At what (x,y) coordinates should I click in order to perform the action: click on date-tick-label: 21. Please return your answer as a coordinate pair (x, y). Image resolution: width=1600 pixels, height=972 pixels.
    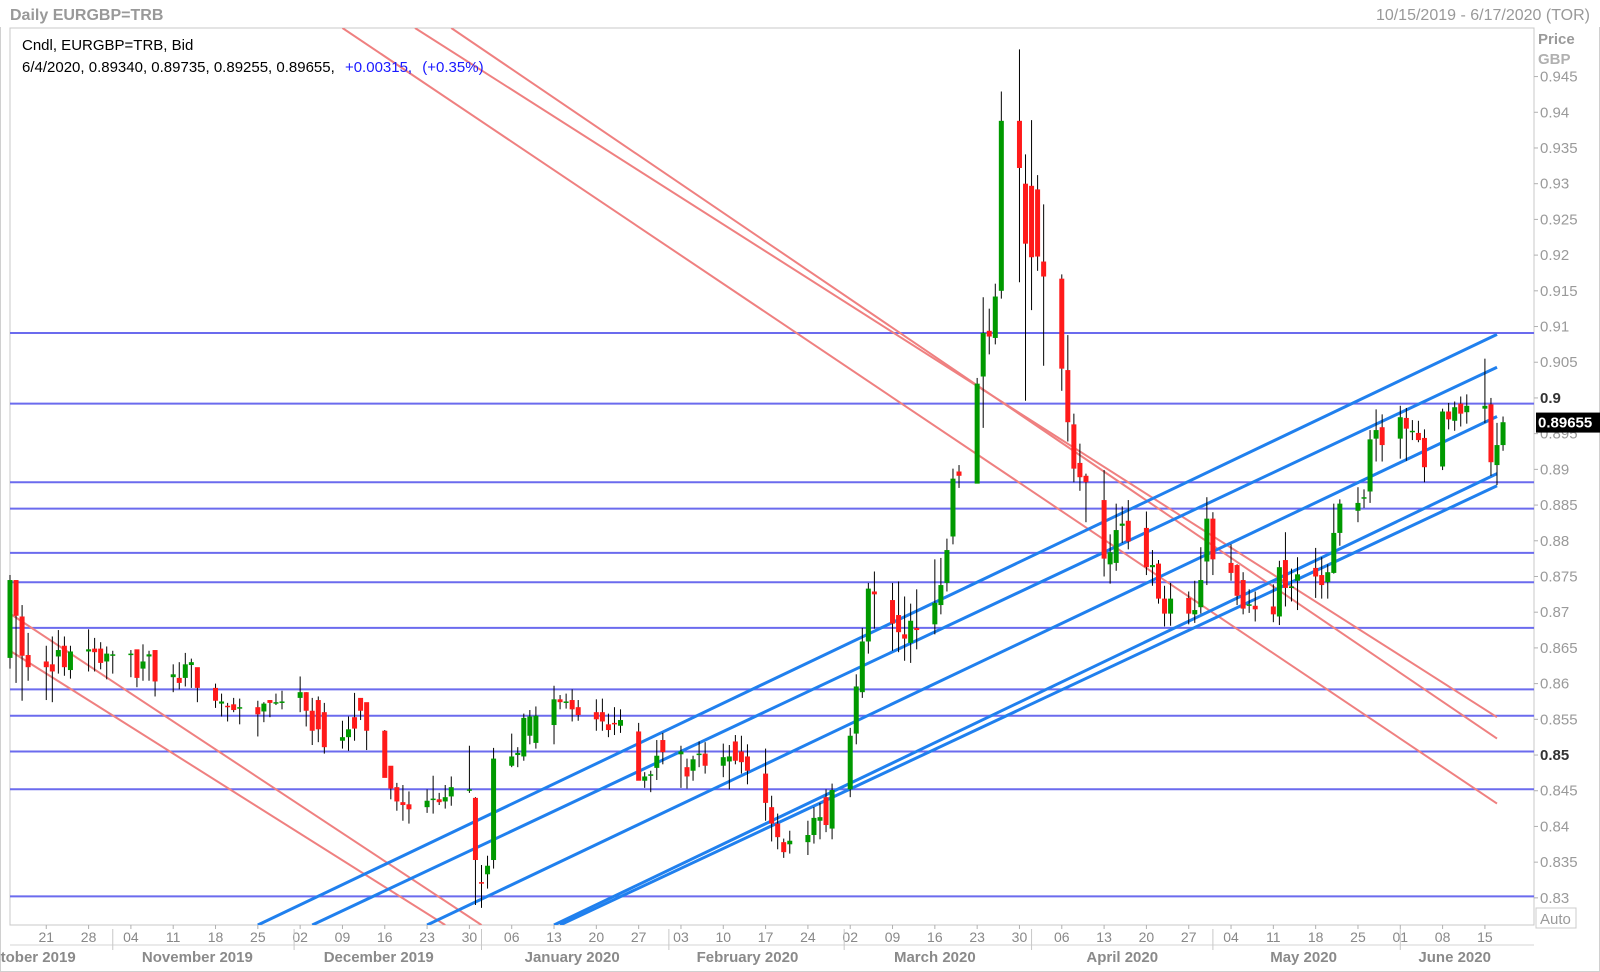
    Looking at the image, I should click on (46, 937).